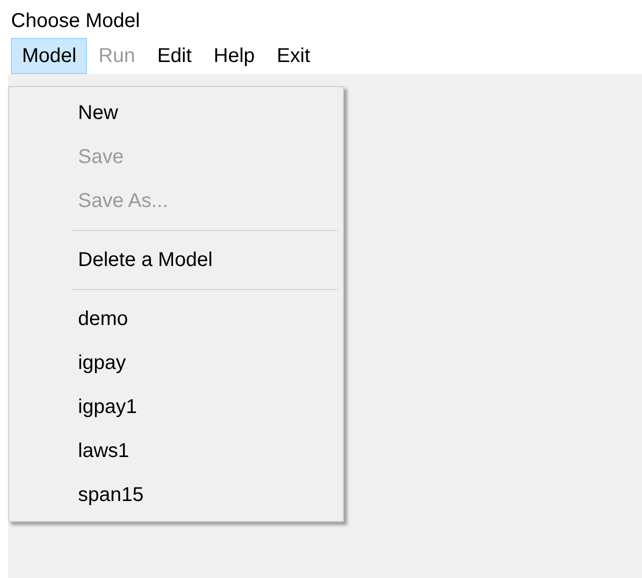  What do you see at coordinates (176, 319) in the screenshot?
I see `menu-option: demo` at bounding box center [176, 319].